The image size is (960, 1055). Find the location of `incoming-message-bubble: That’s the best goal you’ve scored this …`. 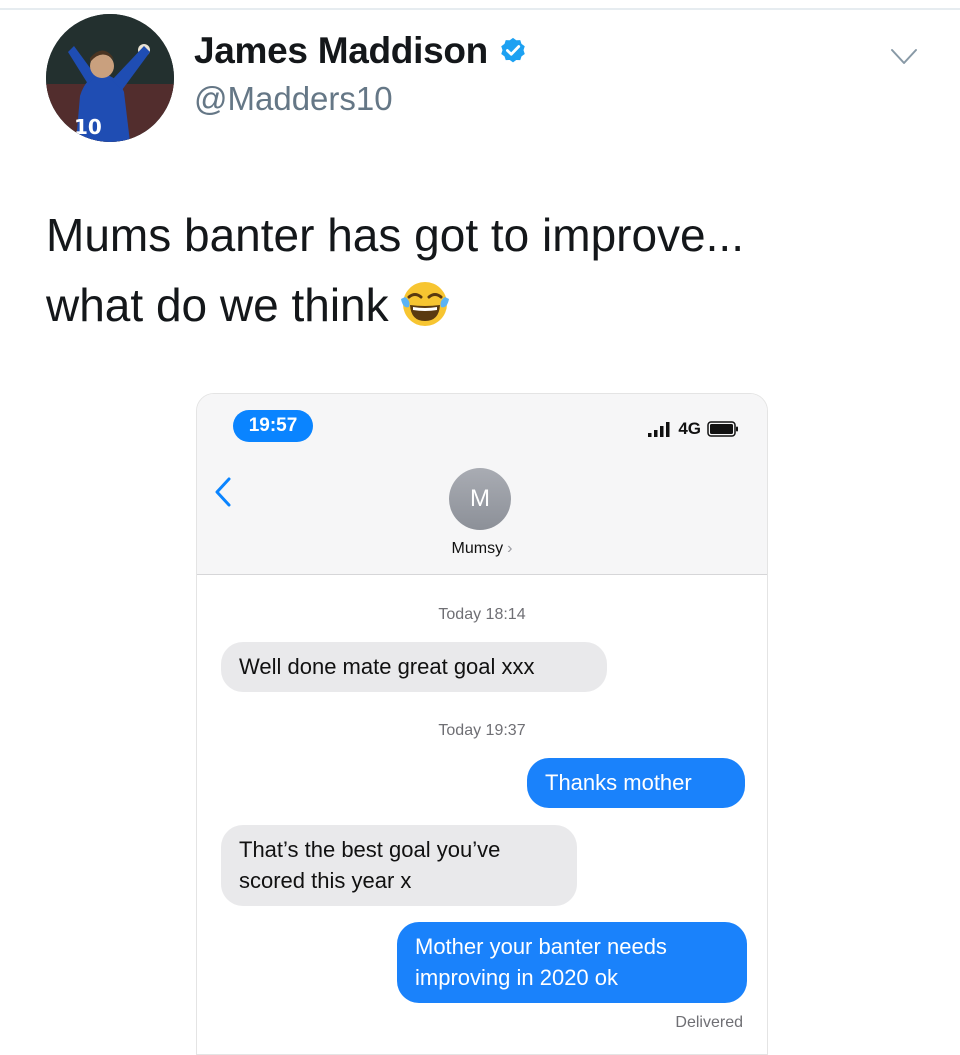

incoming-message-bubble: That’s the best goal you’ve scored this … is located at coordinates (399, 865).